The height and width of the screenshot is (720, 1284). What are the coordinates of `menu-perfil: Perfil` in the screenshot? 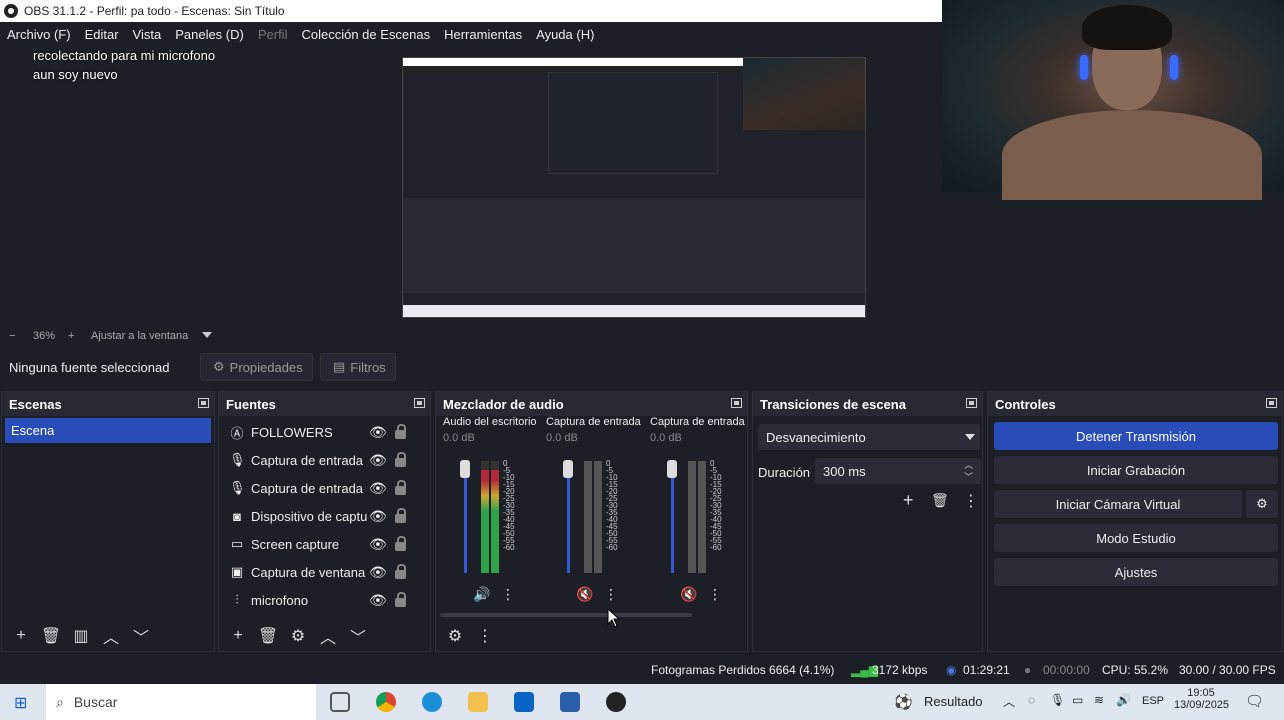 It's located at (273, 34).